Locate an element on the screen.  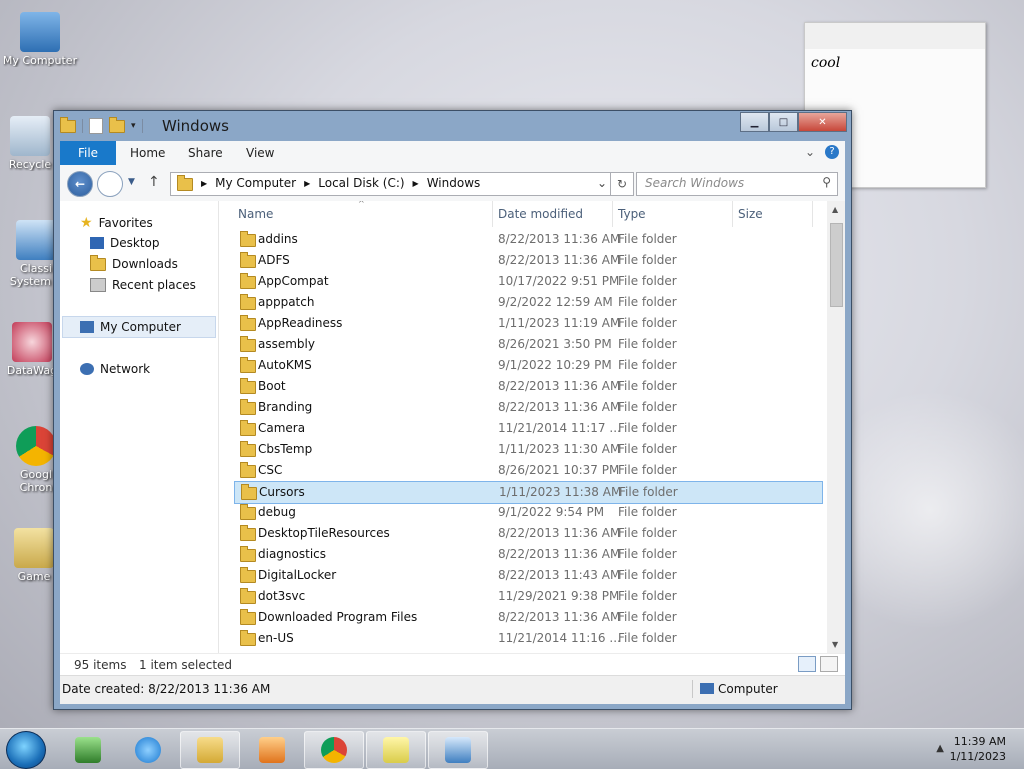
sticky-note-titlebar is located at coordinates (895, 36).